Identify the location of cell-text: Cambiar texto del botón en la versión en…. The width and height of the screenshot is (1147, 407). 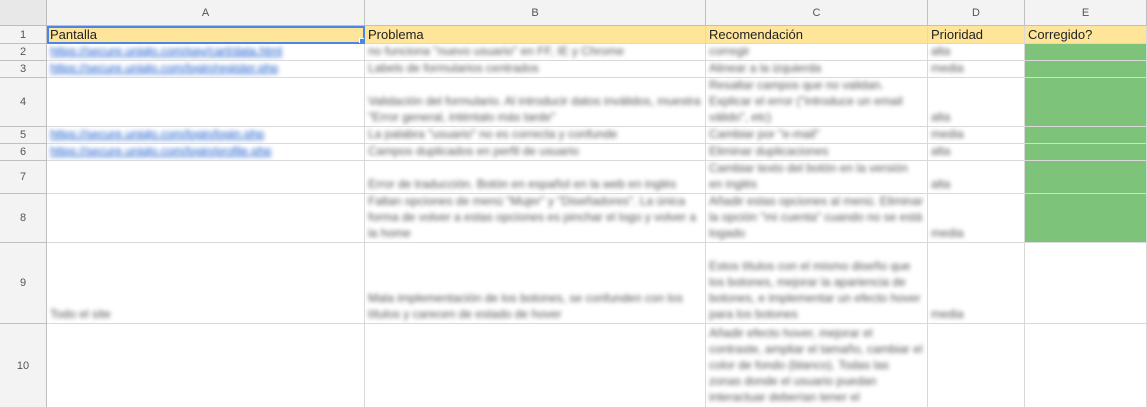
(808, 176).